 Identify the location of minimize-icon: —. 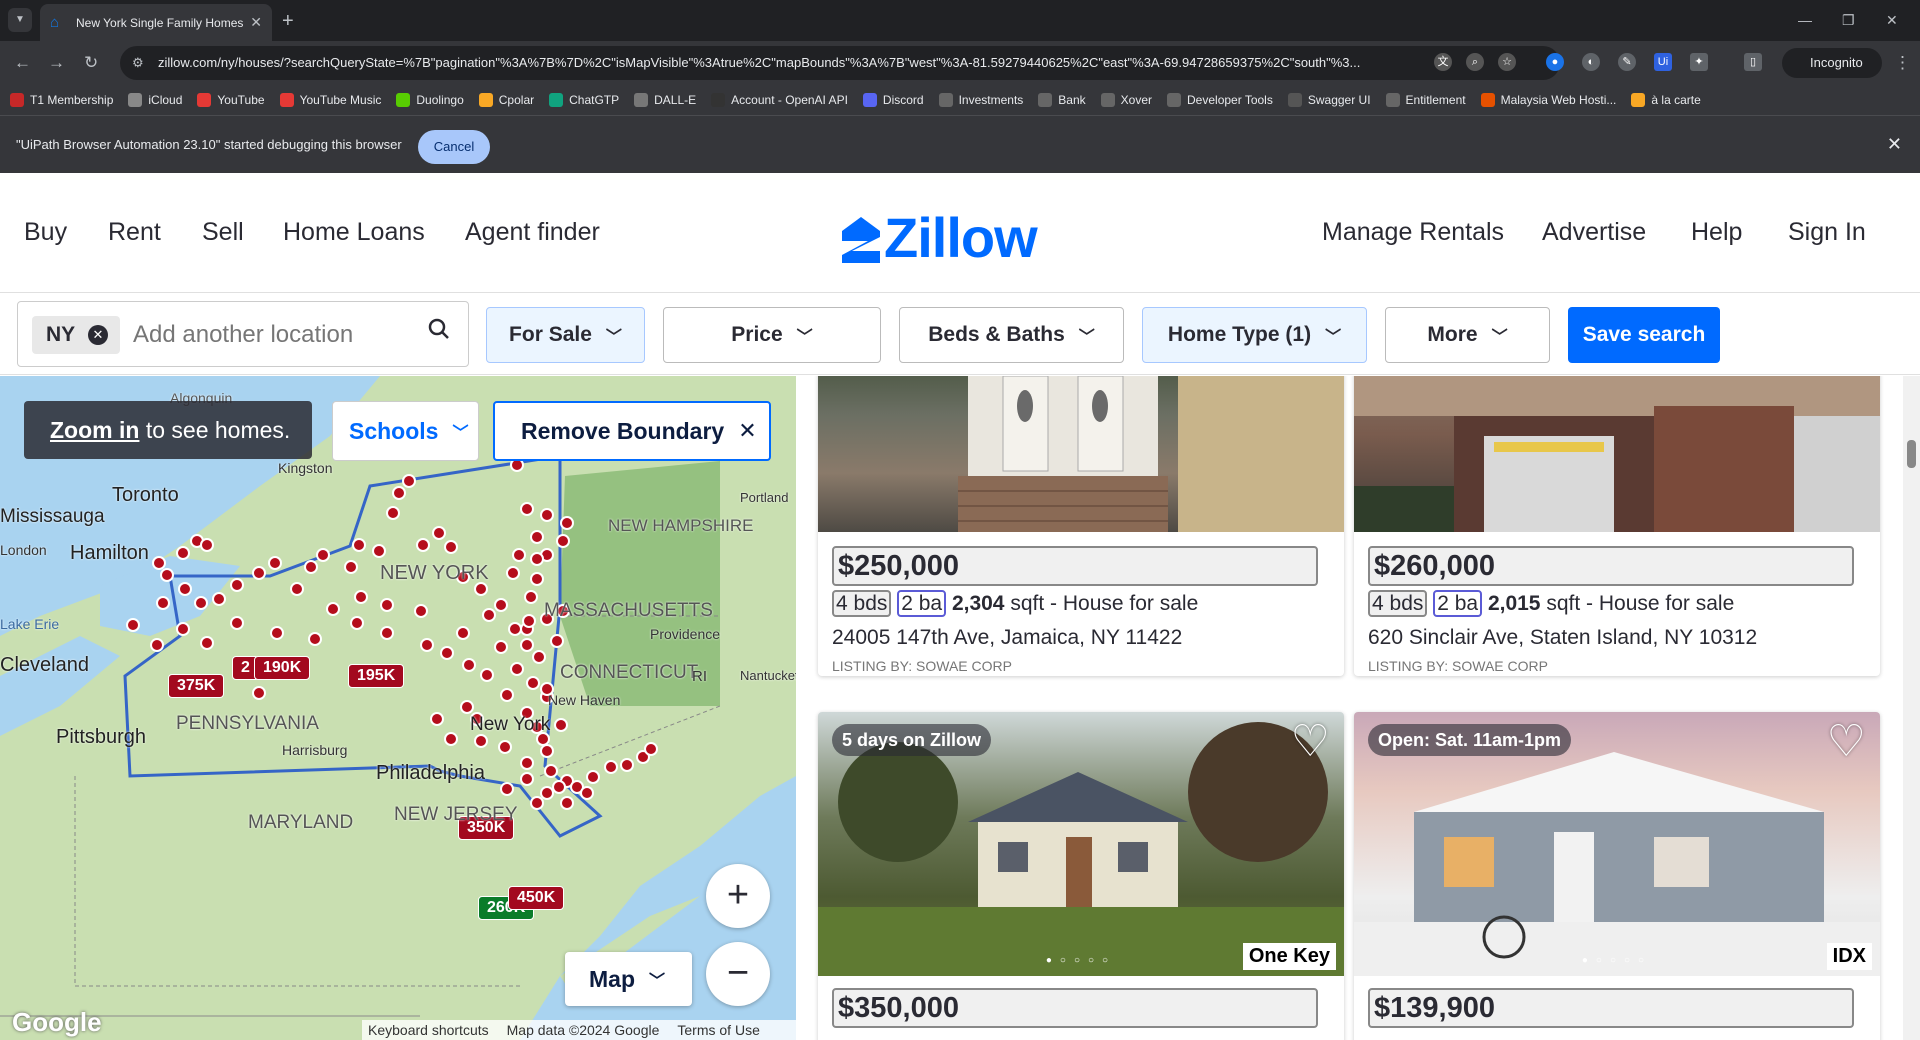
(1805, 20).